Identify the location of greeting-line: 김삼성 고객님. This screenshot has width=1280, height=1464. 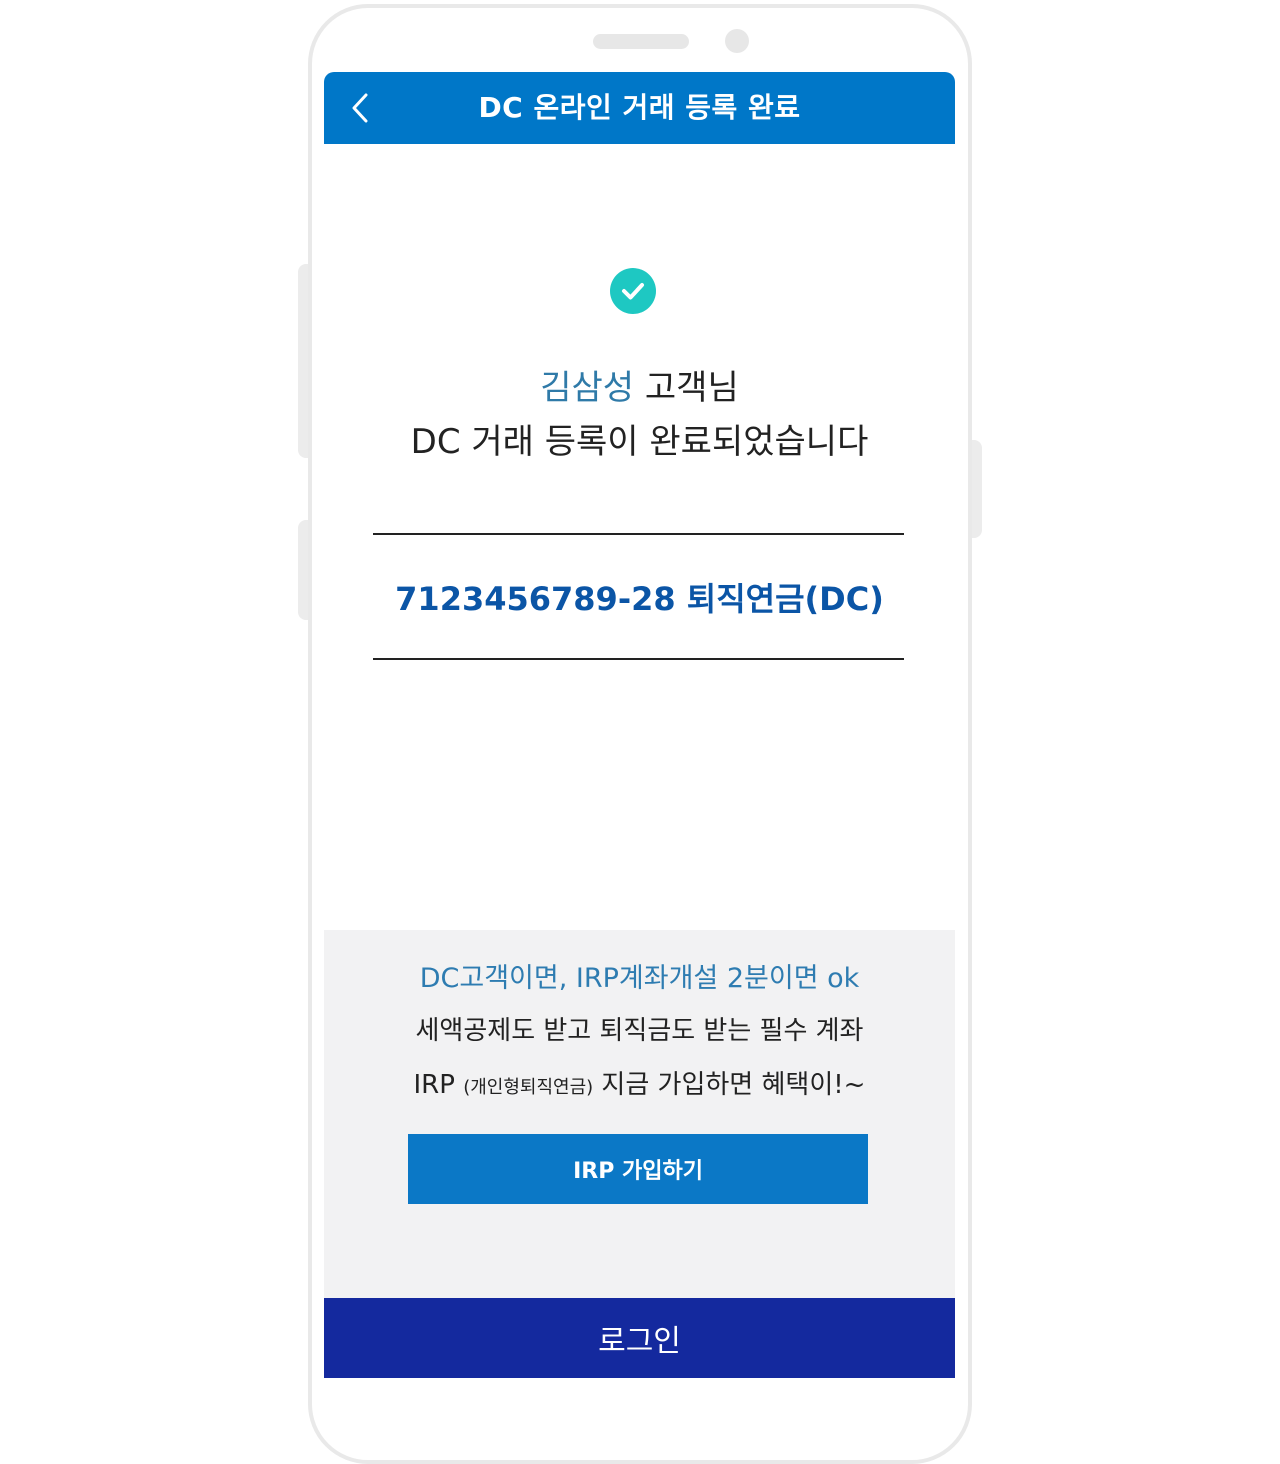
(639, 384).